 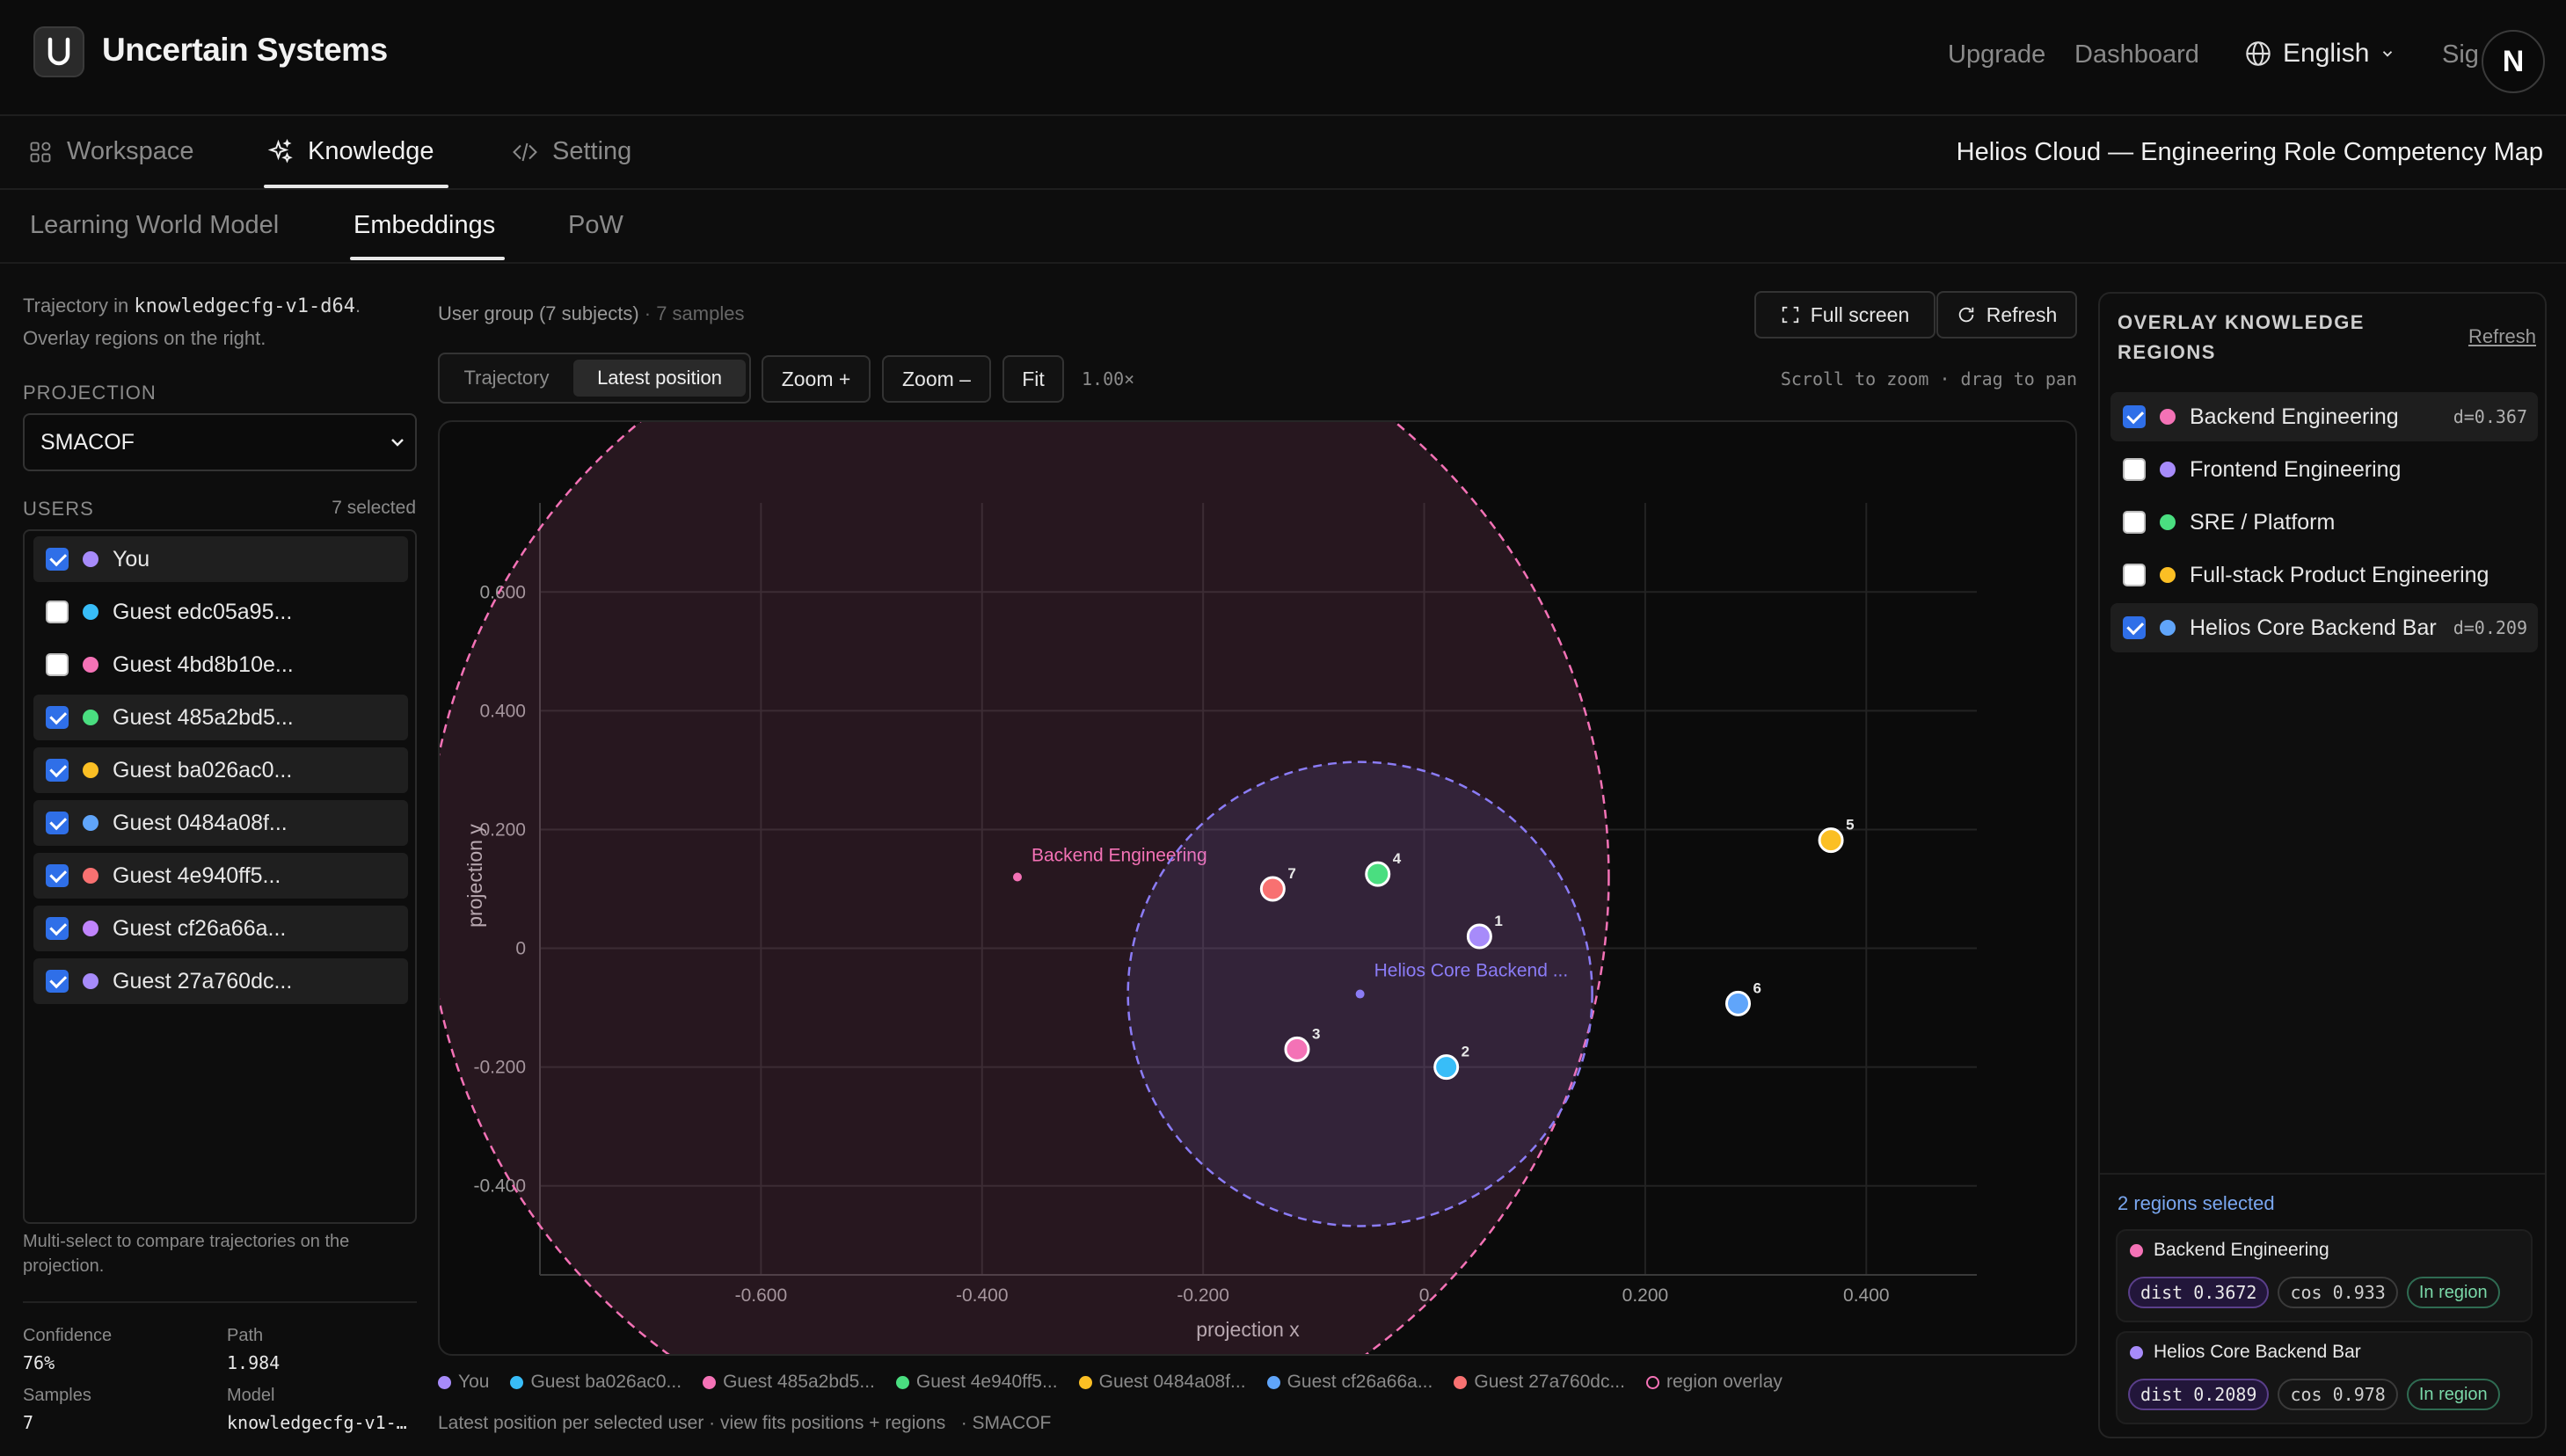 I want to click on description-suffix: ., so click(x=358, y=306).